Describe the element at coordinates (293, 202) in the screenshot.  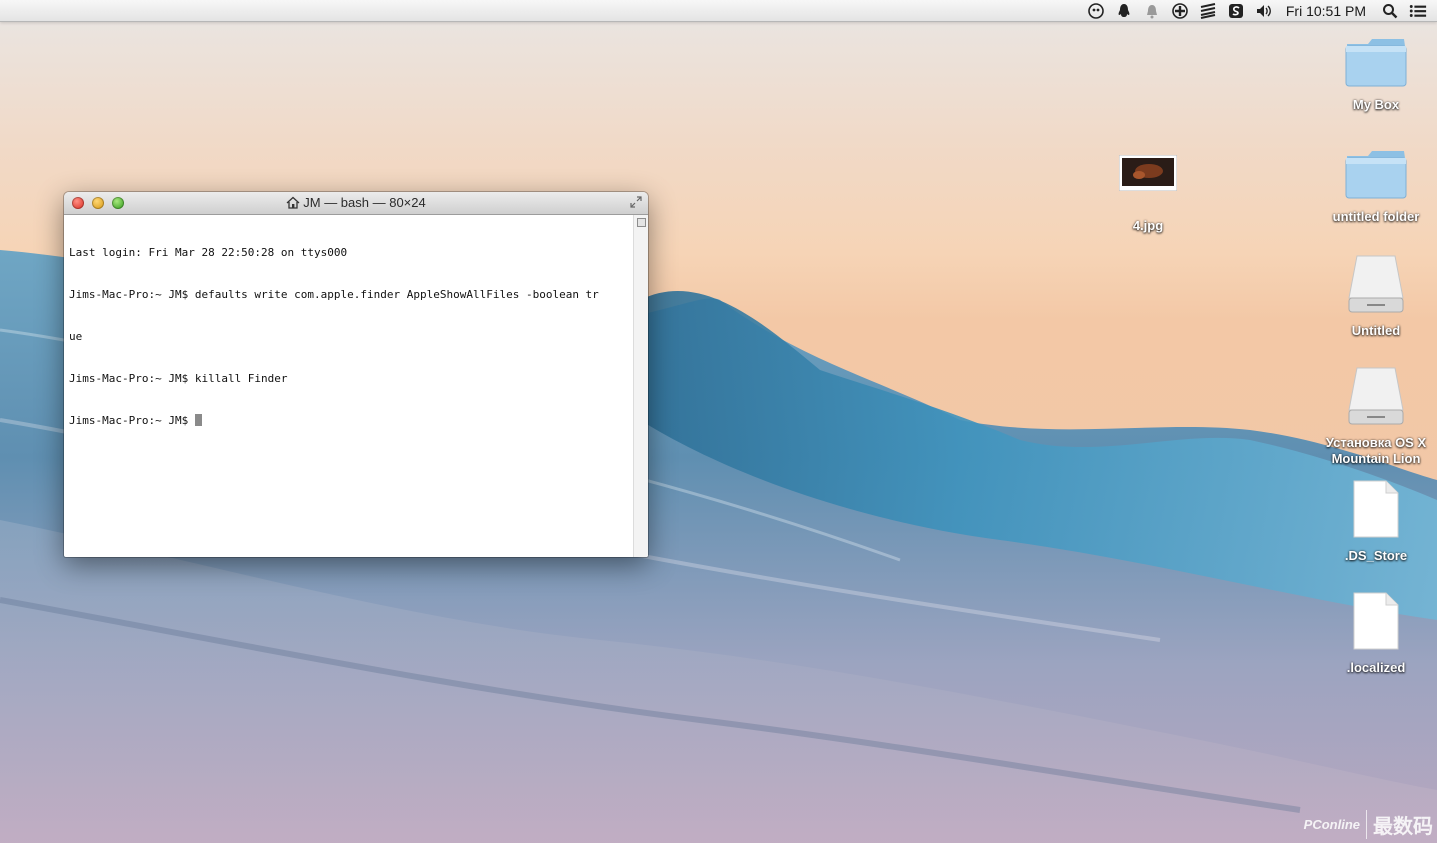
I see `home-icon` at that location.